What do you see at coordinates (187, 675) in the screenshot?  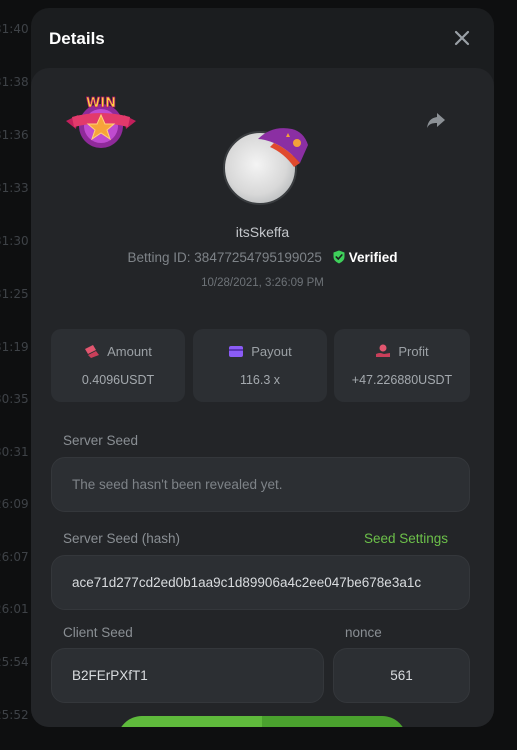 I see `client-seed-field: B2FErPXfT1` at bounding box center [187, 675].